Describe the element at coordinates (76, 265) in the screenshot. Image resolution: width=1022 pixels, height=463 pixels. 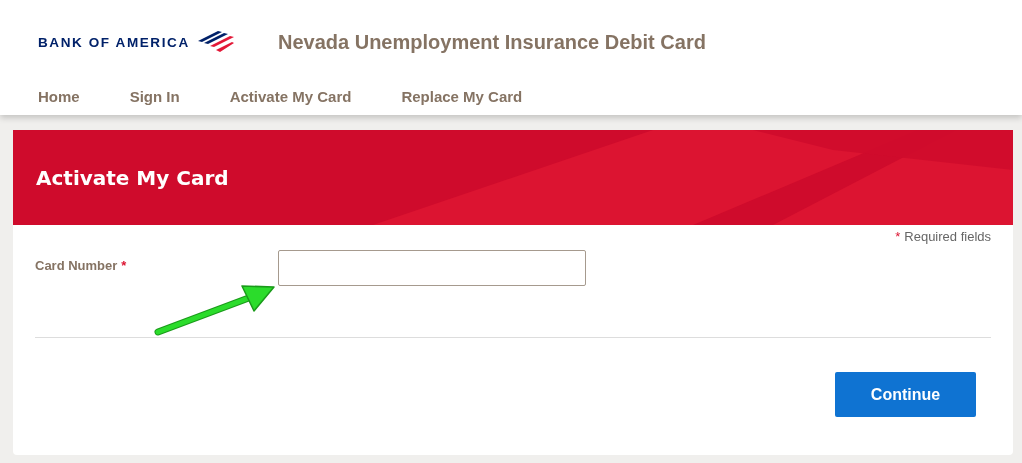
I see `field-label: Card Number` at that location.